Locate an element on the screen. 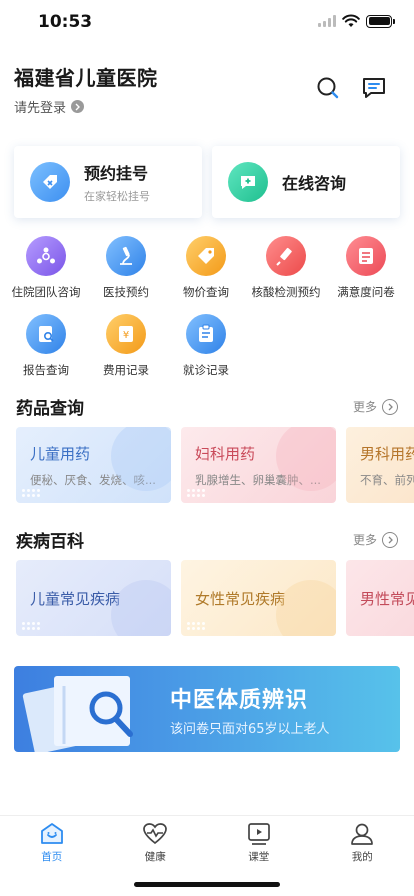 The height and width of the screenshot is (896, 414). user-icon is located at coordinates (362, 834).